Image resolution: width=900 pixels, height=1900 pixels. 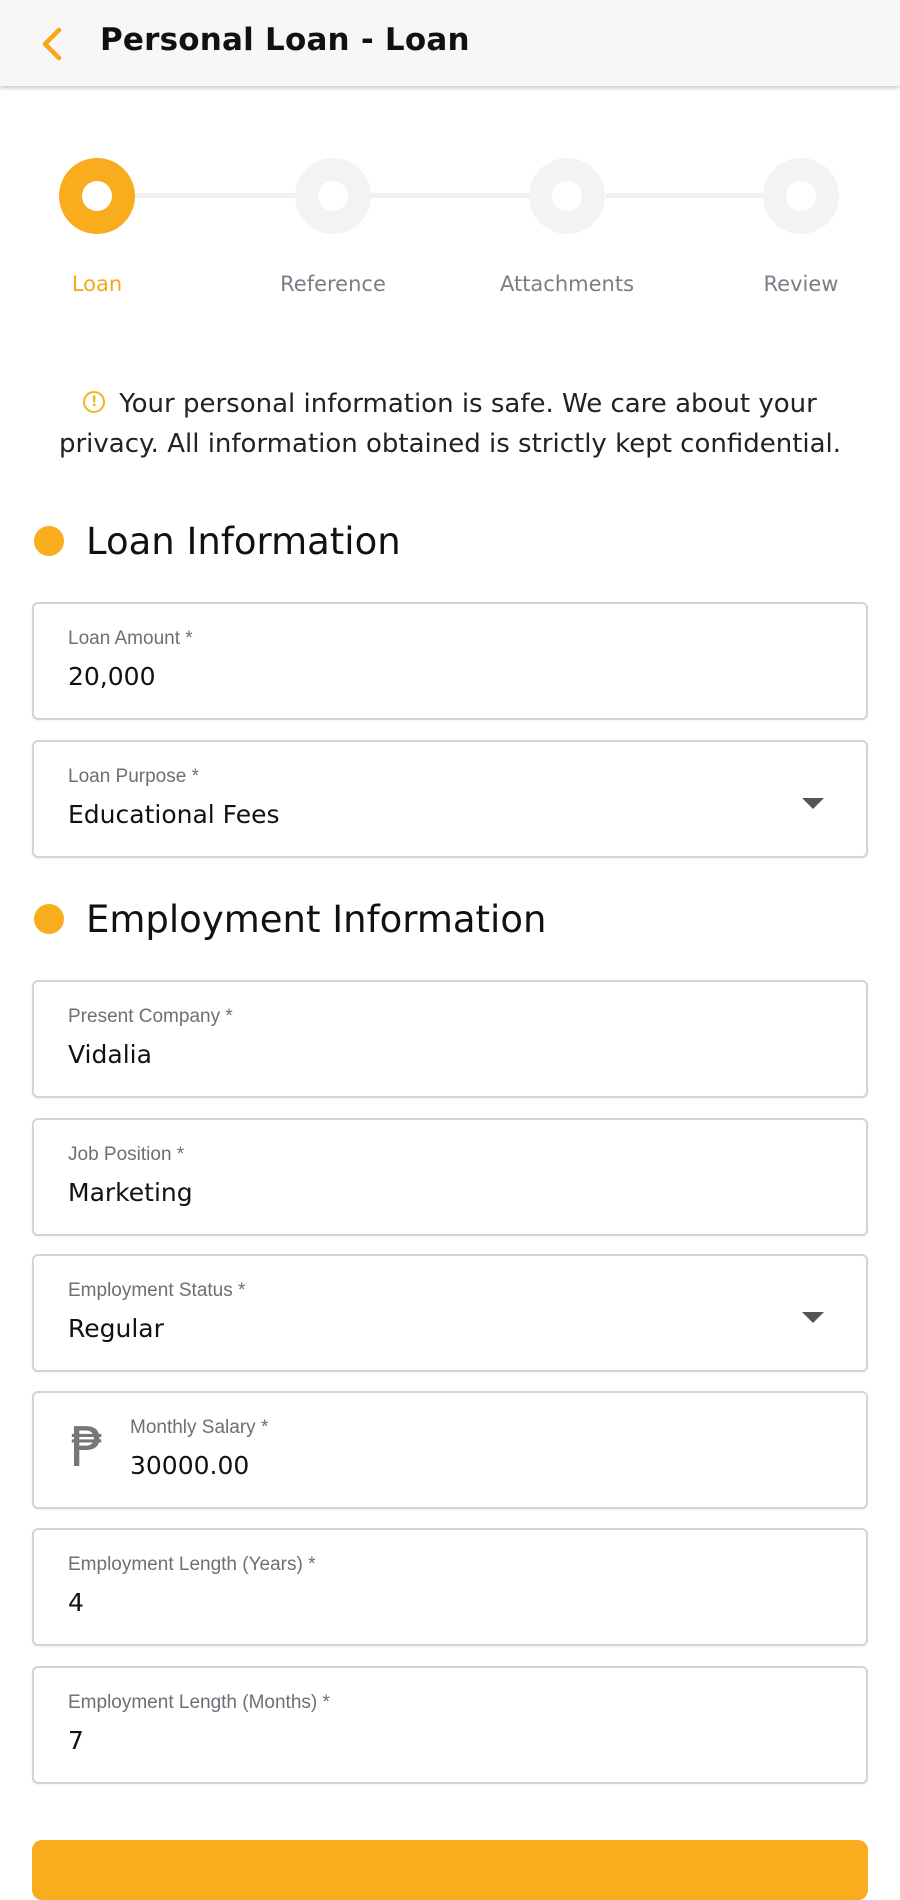 What do you see at coordinates (316, 919) in the screenshot?
I see `section-title: Employment Information` at bounding box center [316, 919].